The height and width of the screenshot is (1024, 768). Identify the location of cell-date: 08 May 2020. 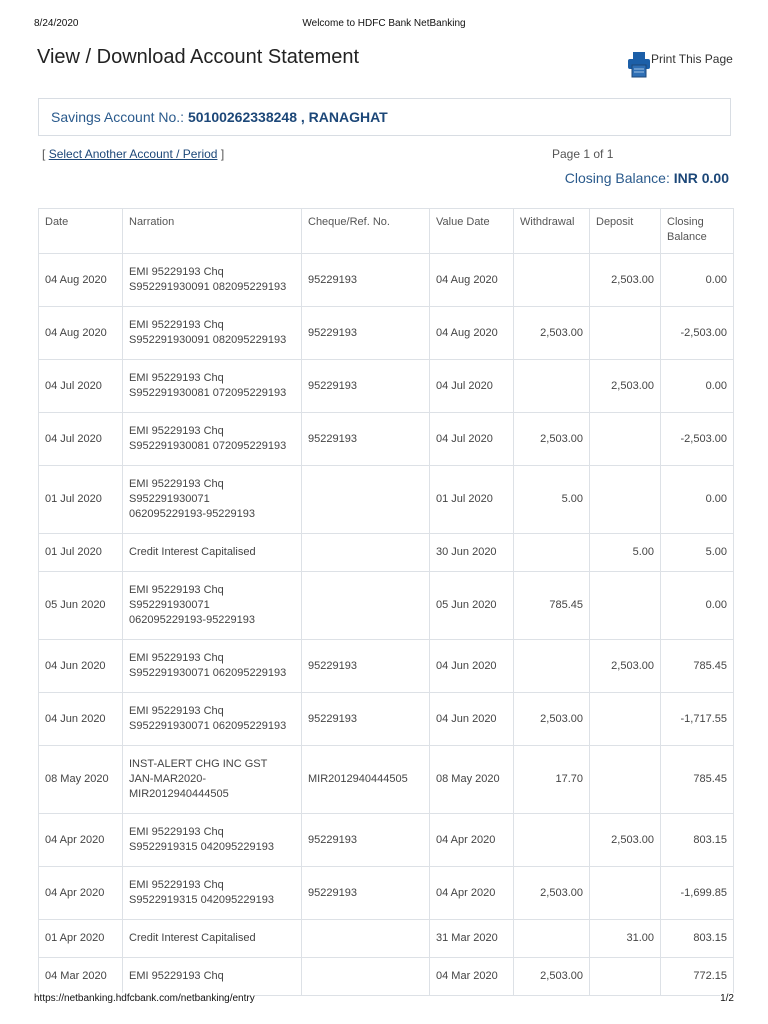
(80, 779).